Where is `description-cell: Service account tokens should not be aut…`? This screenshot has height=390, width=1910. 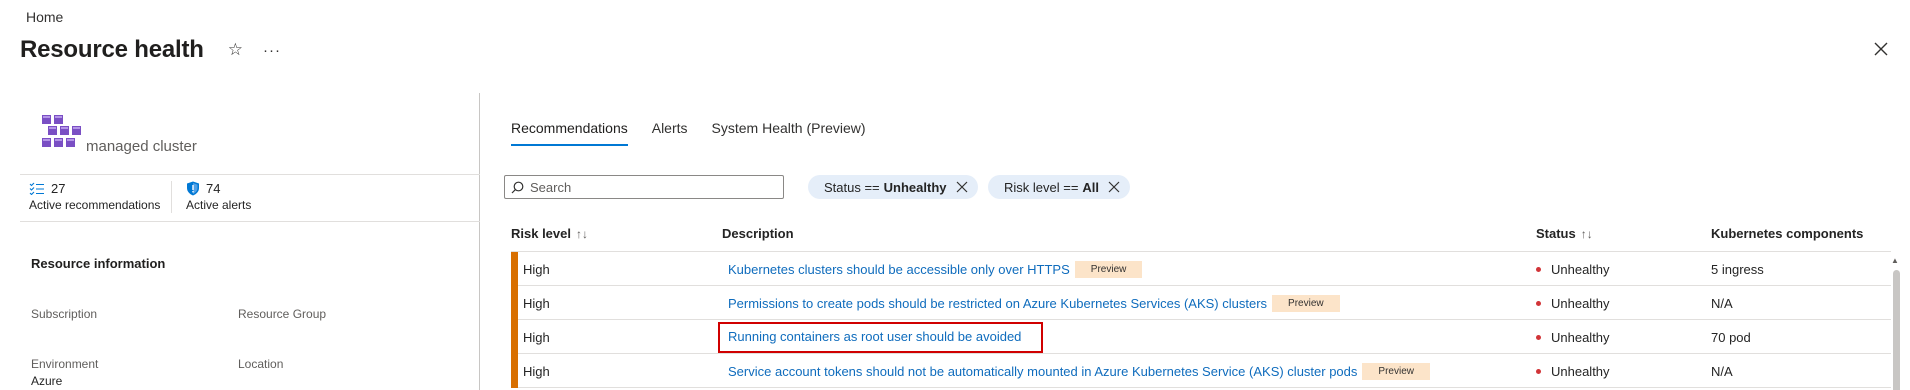
description-cell: Service account tokens should not be aut… is located at coordinates (1079, 371).